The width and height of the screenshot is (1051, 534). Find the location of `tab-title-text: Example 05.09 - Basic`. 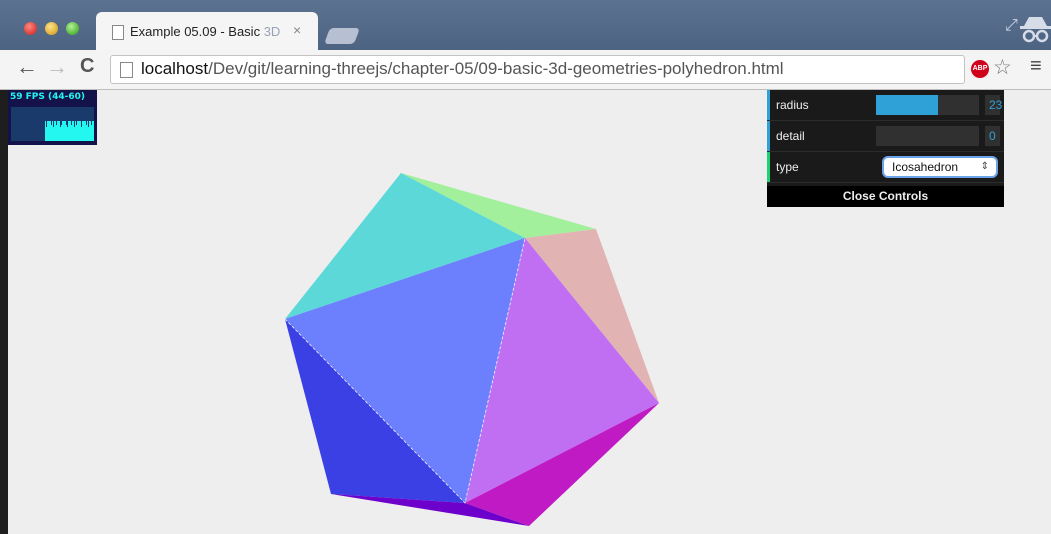

tab-title-text: Example 05.09 - Basic is located at coordinates (197, 31).